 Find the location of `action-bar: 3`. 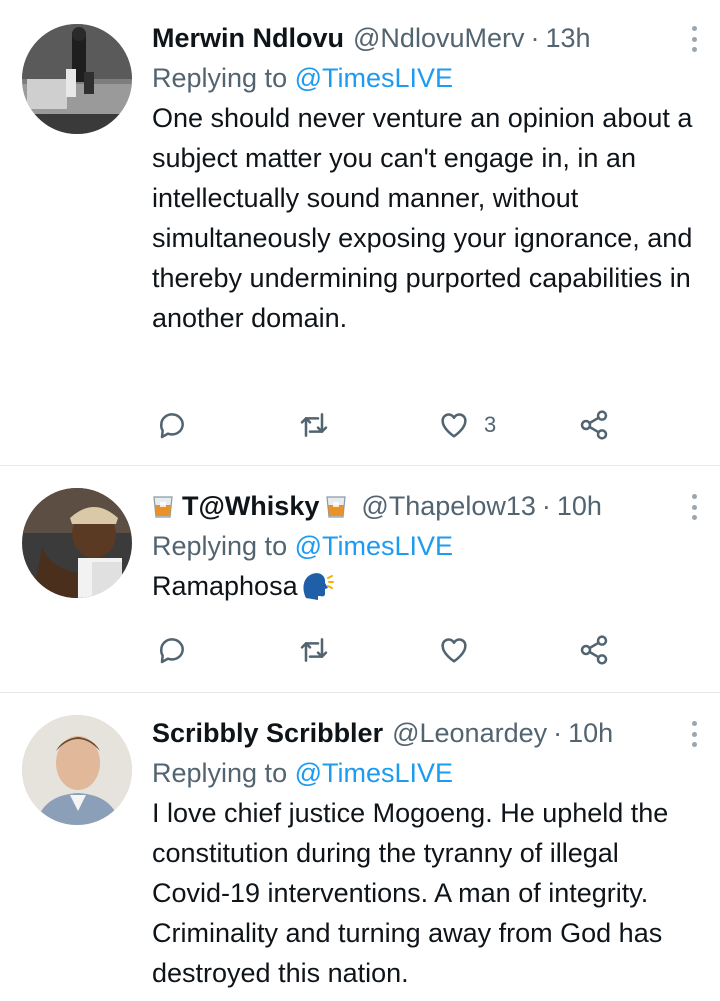

action-bar: 3 is located at coordinates (387, 425).